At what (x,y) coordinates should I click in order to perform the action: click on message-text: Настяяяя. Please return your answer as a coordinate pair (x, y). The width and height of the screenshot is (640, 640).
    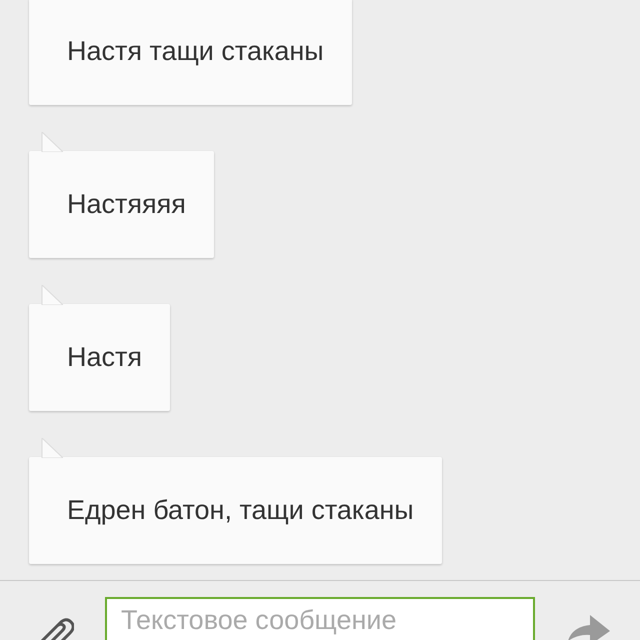
    Looking at the image, I should click on (126, 204).